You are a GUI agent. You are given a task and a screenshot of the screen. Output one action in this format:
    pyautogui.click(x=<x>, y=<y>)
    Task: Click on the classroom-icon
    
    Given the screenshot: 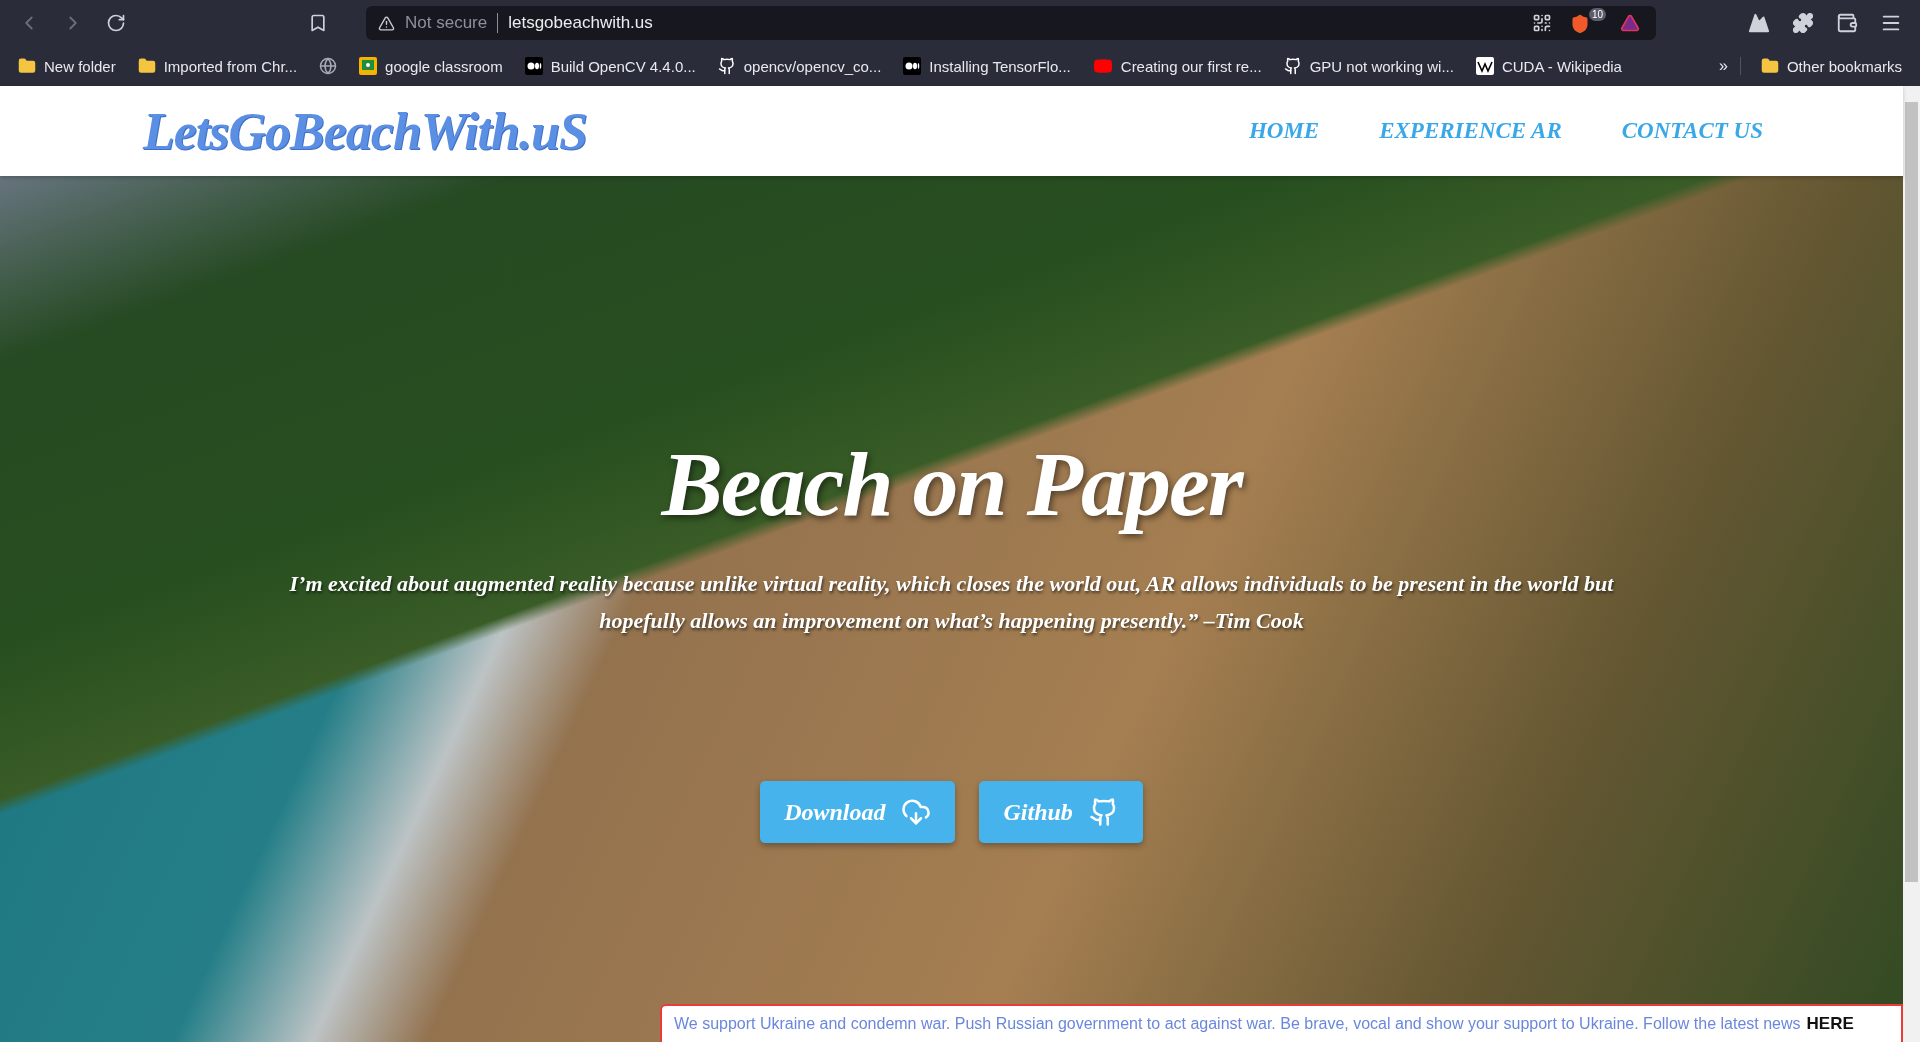 What is the action you would take?
    pyautogui.click(x=368, y=66)
    